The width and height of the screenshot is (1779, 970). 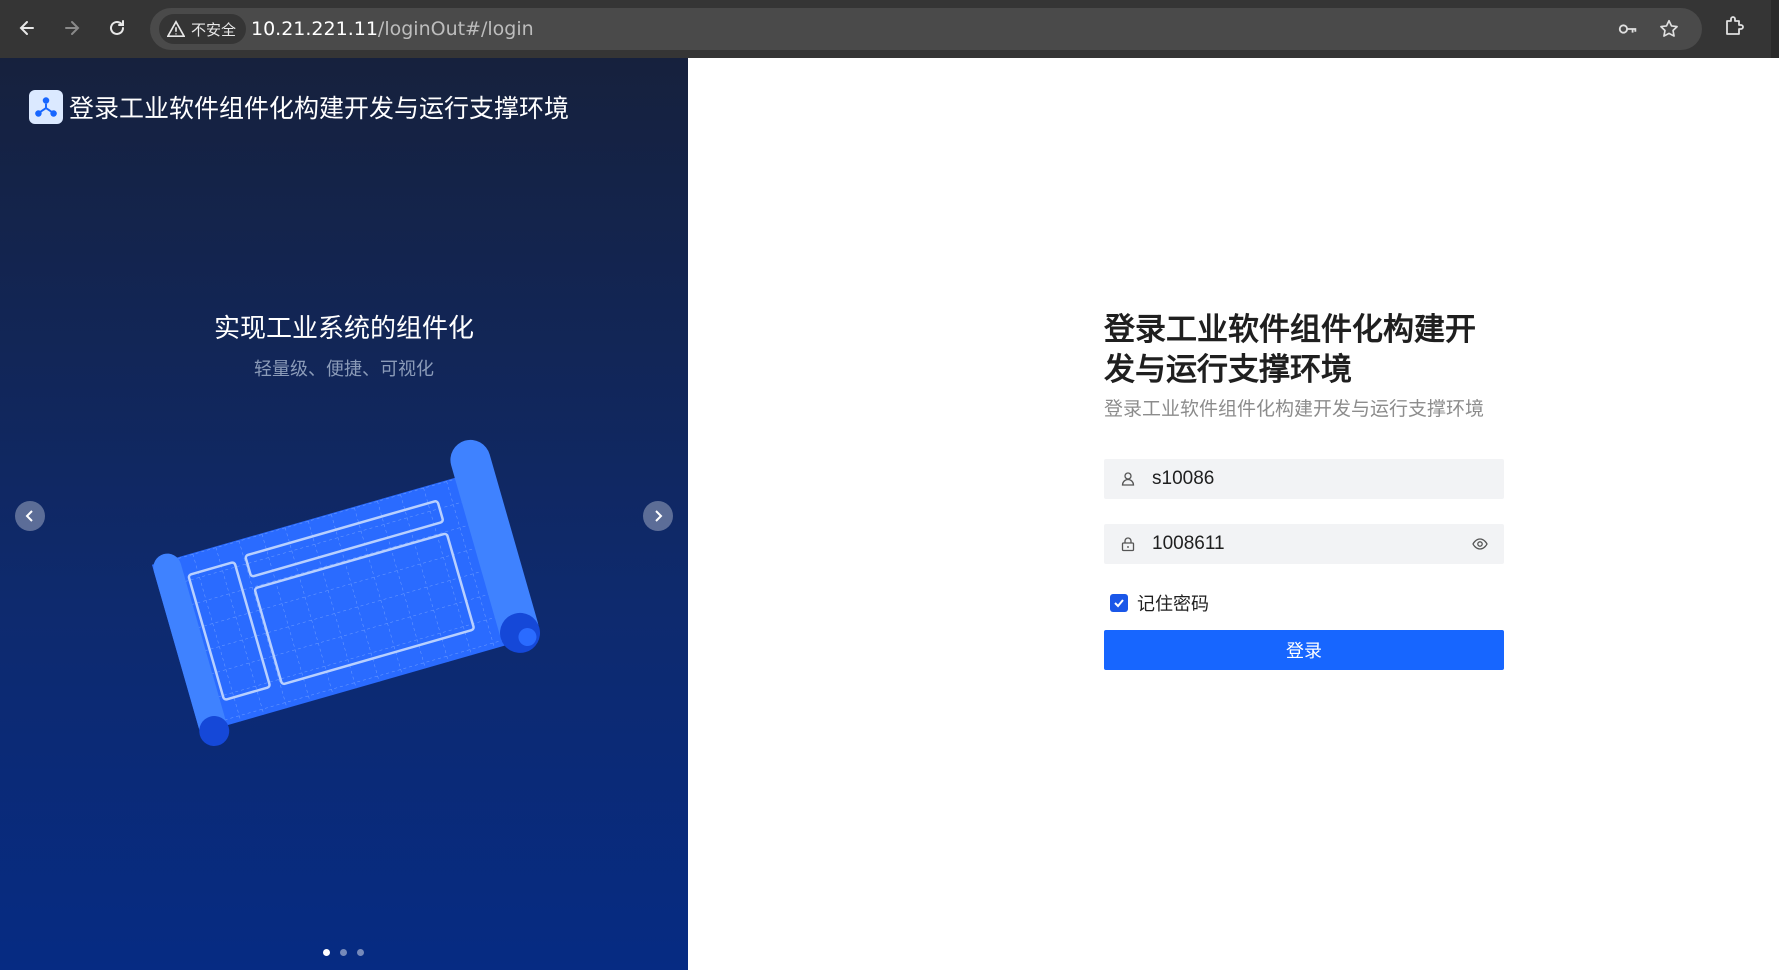 What do you see at coordinates (343, 329) in the screenshot?
I see `slide-title: 实现工业系统的组件化` at bounding box center [343, 329].